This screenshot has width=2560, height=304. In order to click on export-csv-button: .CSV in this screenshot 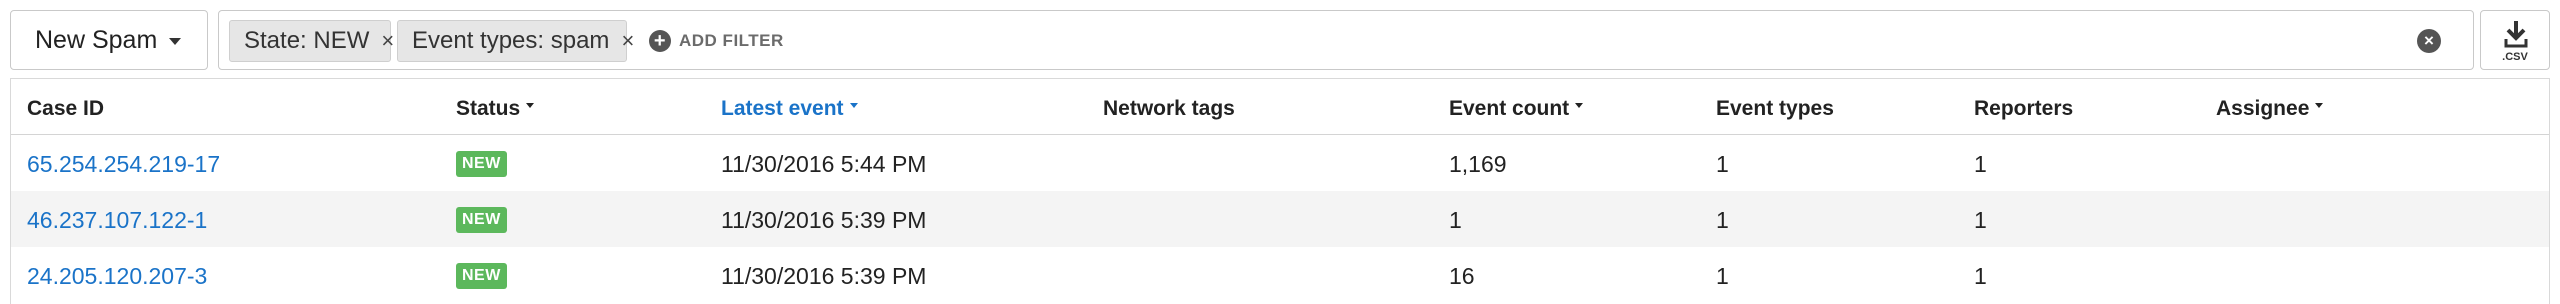, I will do `click(2515, 40)`.